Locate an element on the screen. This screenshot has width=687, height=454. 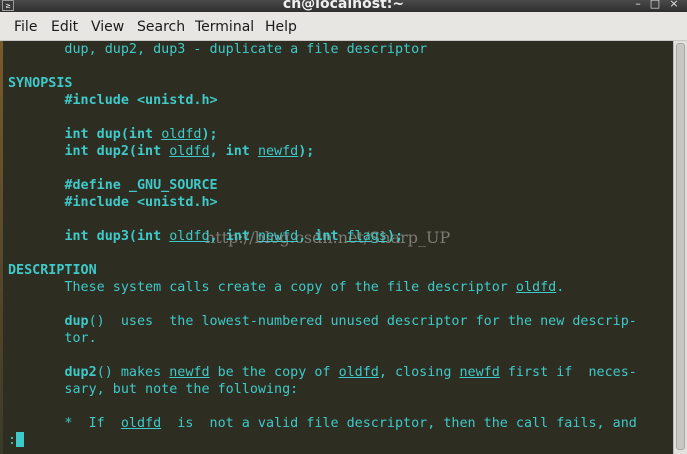
terminal-text-segment: () makes is located at coordinates (133, 372).